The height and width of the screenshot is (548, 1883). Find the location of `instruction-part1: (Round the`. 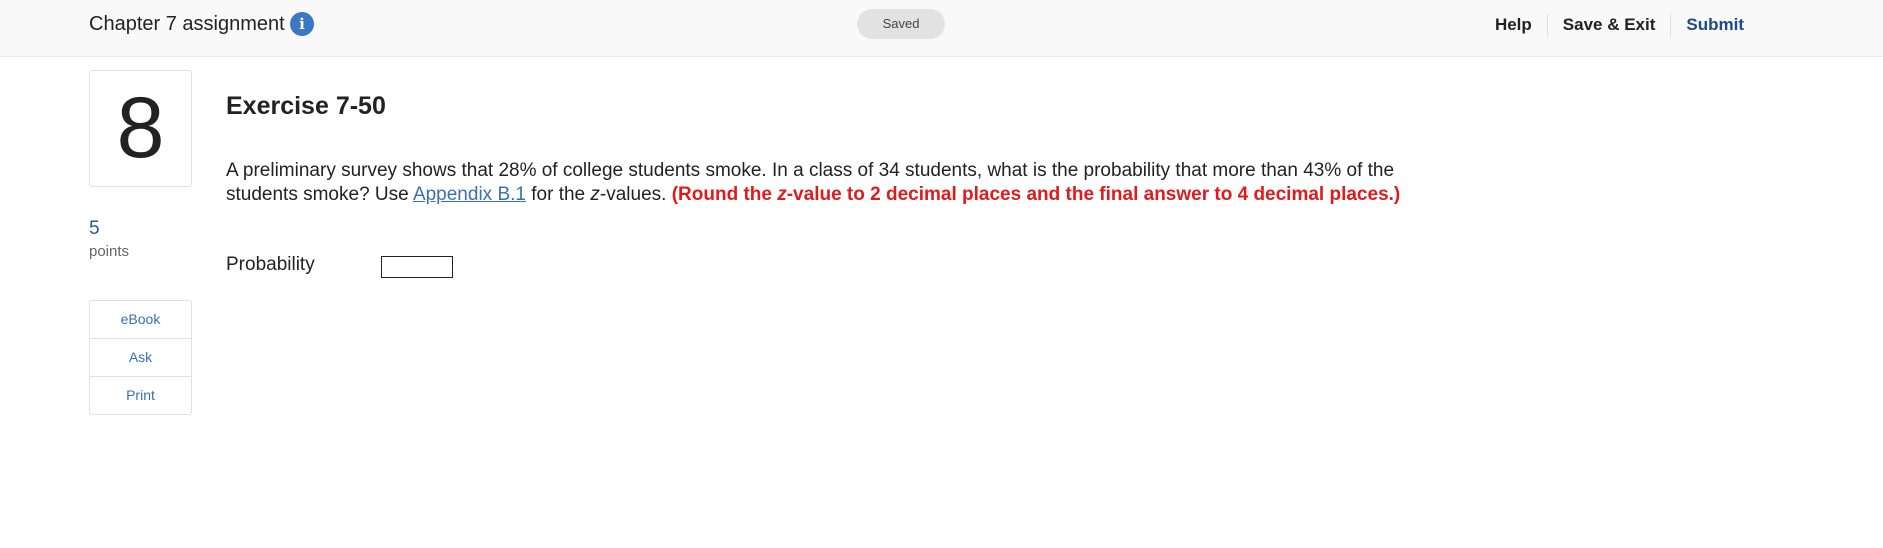

instruction-part1: (Round the is located at coordinates (724, 194).